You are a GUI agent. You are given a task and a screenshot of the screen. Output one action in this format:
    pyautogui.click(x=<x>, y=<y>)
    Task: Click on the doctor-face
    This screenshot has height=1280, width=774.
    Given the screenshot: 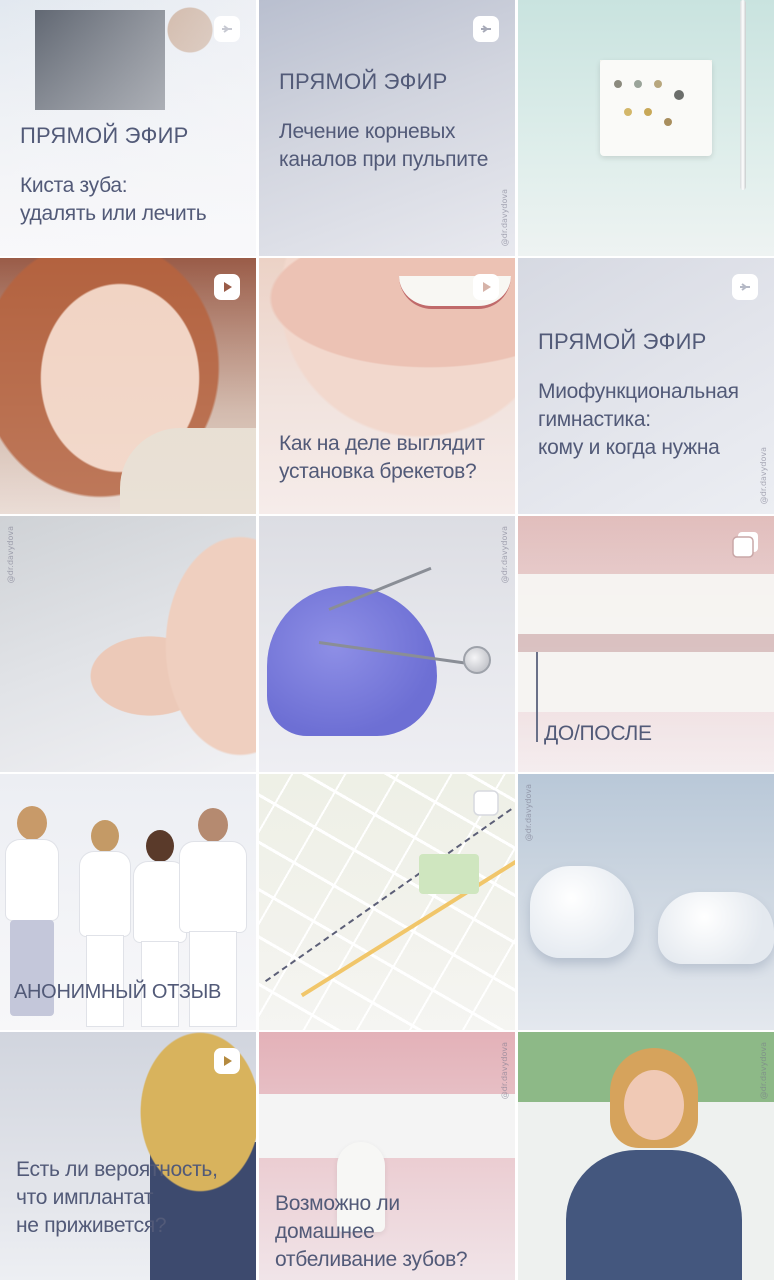 What is the action you would take?
    pyautogui.click(x=654, y=1105)
    